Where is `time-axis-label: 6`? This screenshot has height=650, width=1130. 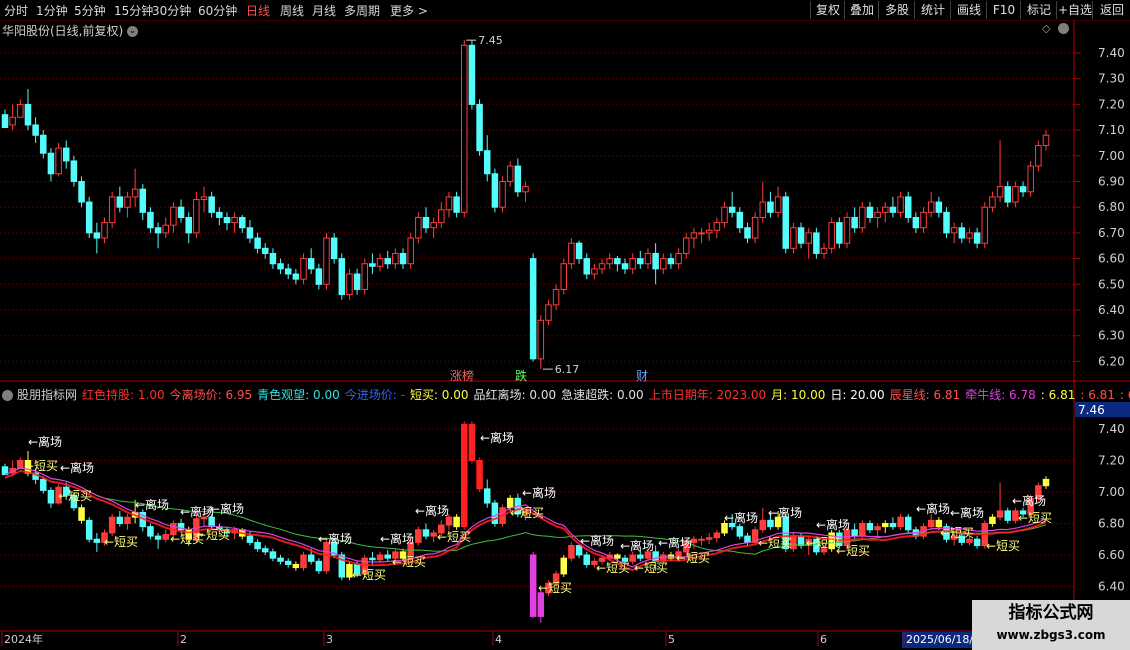 time-axis-label: 6 is located at coordinates (823, 639).